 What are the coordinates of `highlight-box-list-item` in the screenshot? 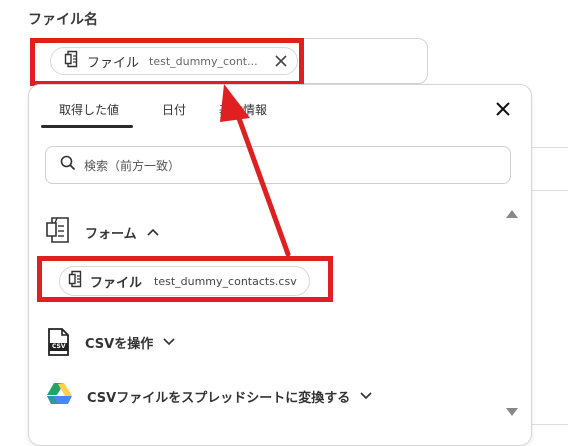 It's located at (185, 279).